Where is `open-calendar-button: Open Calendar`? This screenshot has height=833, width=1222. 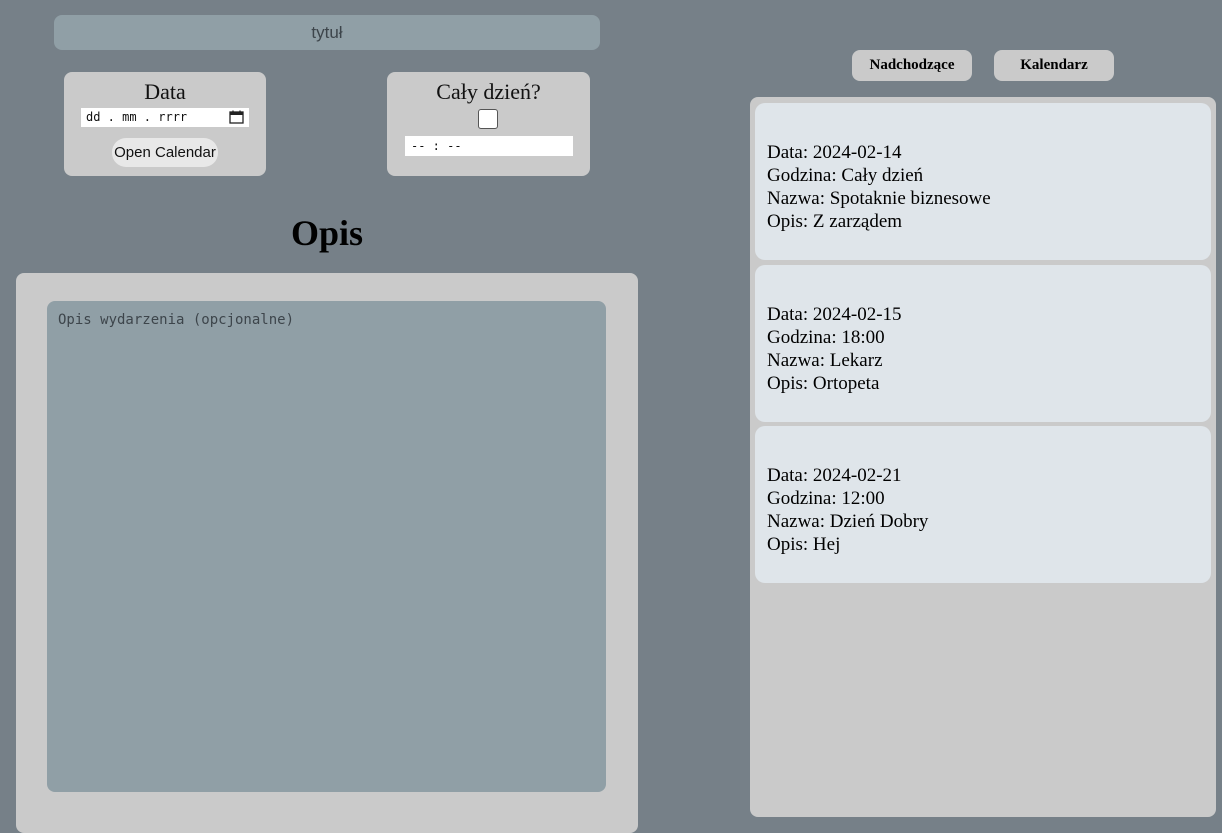
open-calendar-button: Open Calendar is located at coordinates (165, 152).